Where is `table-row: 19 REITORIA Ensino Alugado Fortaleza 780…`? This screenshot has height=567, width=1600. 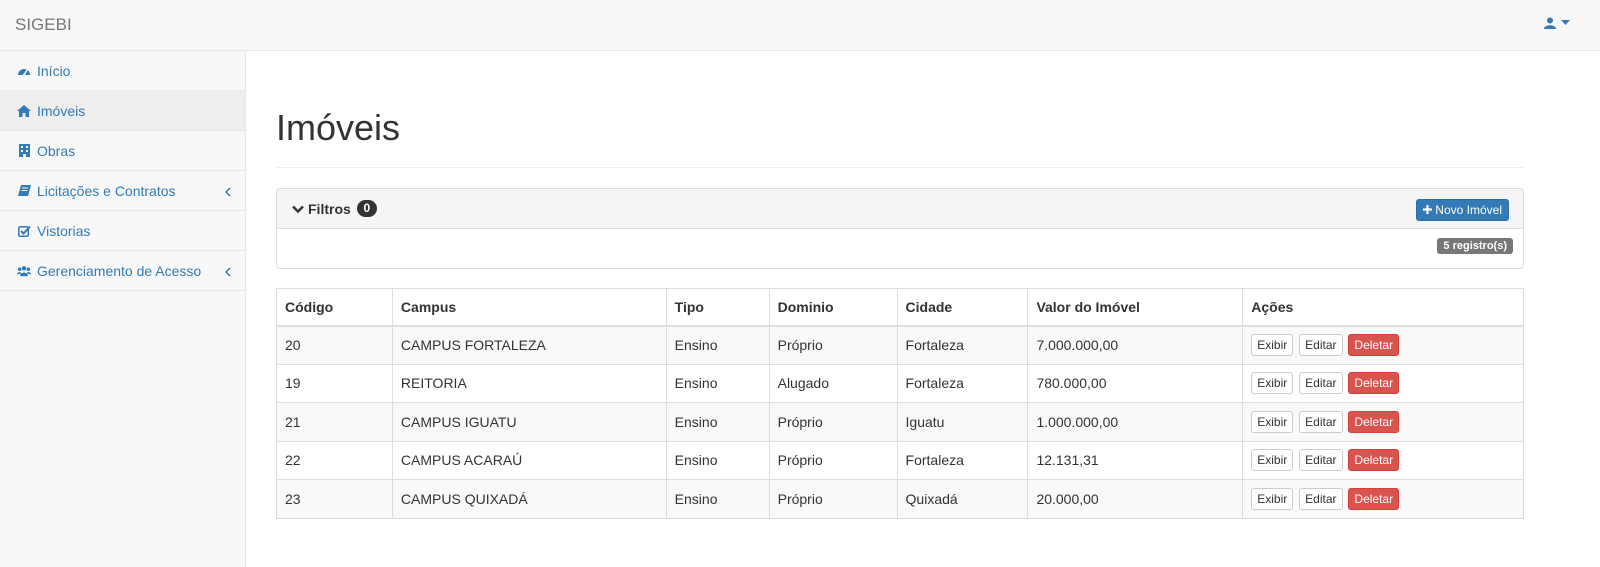 table-row: 19 REITORIA Ensino Alugado Fortaleza 780… is located at coordinates (900, 383).